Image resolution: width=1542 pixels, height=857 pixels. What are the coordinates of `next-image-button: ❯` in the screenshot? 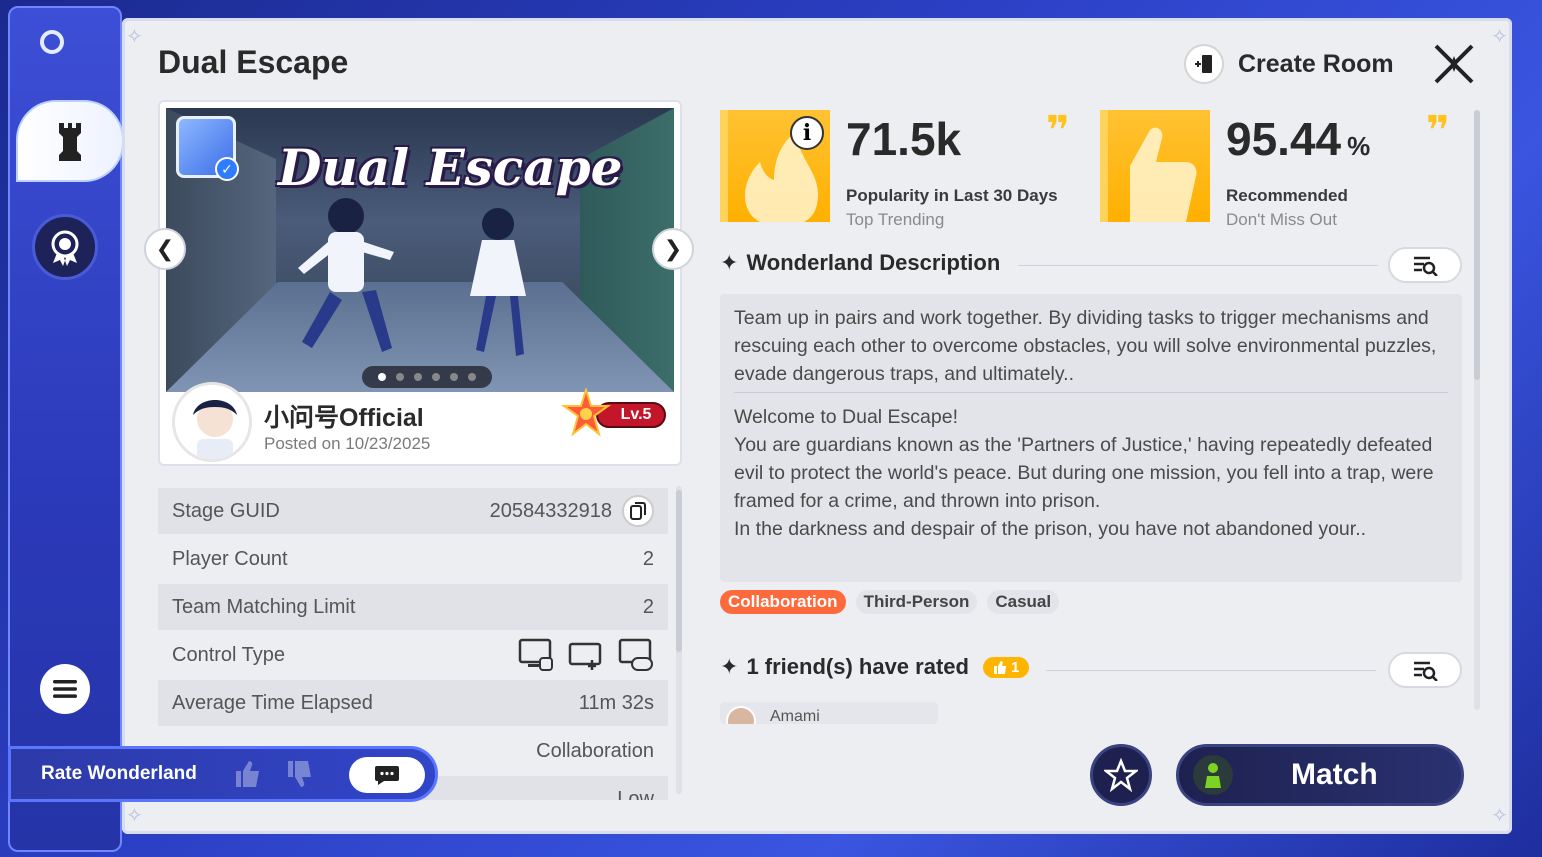 It's located at (673, 249).